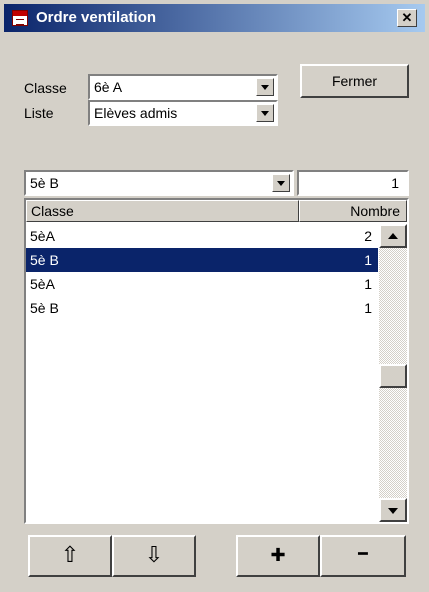  I want to click on scroll-down-icon, so click(393, 510).